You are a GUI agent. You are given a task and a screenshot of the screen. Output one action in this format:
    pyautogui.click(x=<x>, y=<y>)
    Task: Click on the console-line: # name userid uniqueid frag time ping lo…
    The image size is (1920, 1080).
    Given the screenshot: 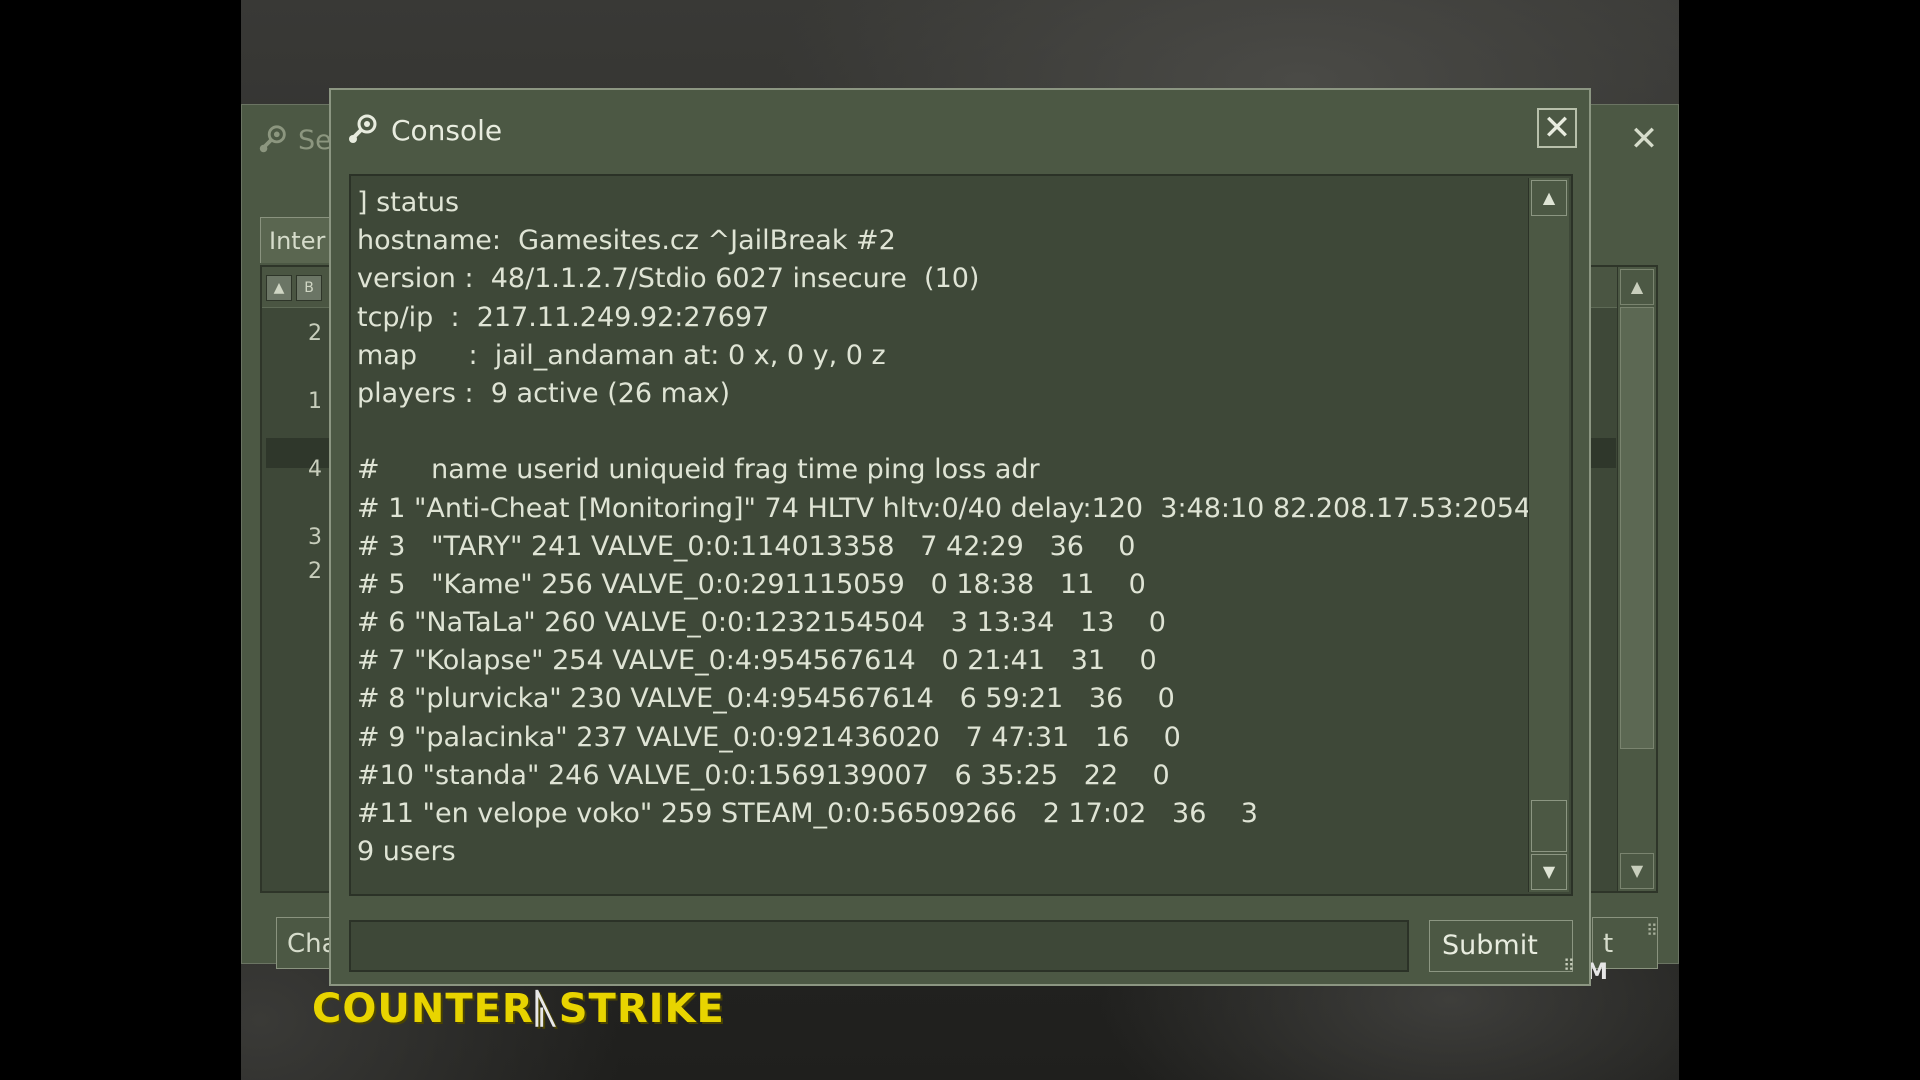 What is the action you would take?
    pyautogui.click(x=698, y=470)
    